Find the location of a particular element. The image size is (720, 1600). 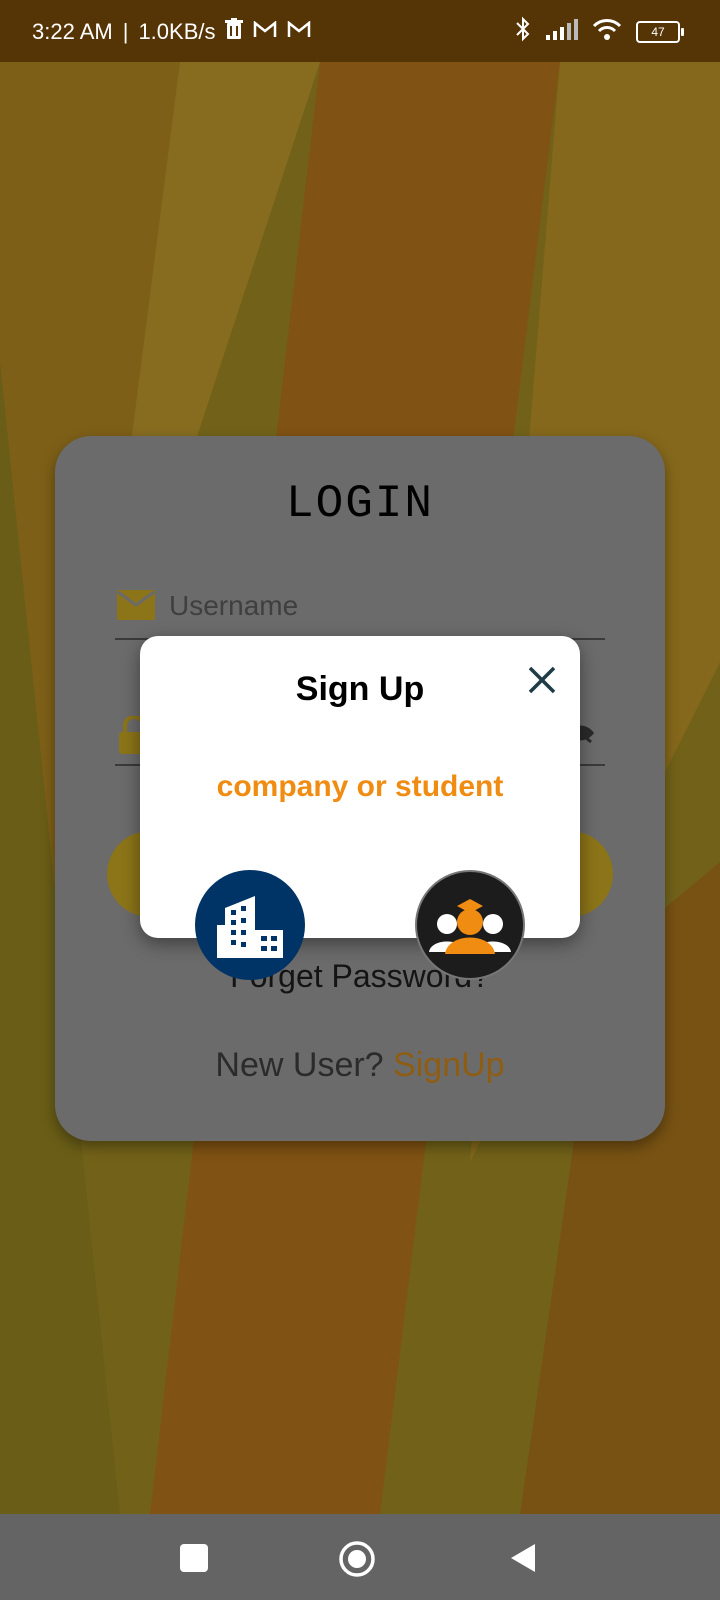

status-time: 3:22 AM is located at coordinates (72, 31).